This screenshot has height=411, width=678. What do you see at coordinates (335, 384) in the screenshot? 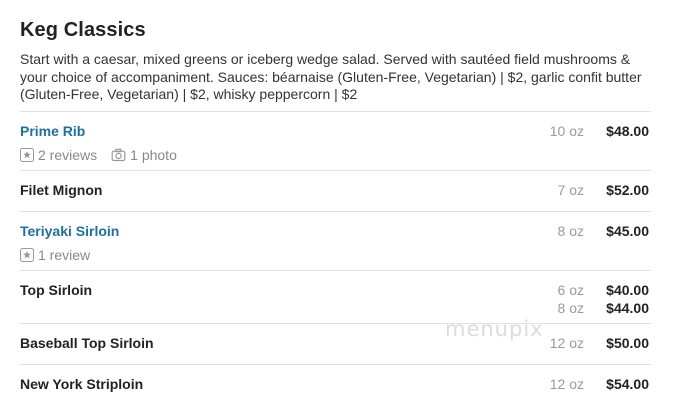
I see `menu-item-new-york-striploin: New York Striploin 12 oz $54.00` at bounding box center [335, 384].